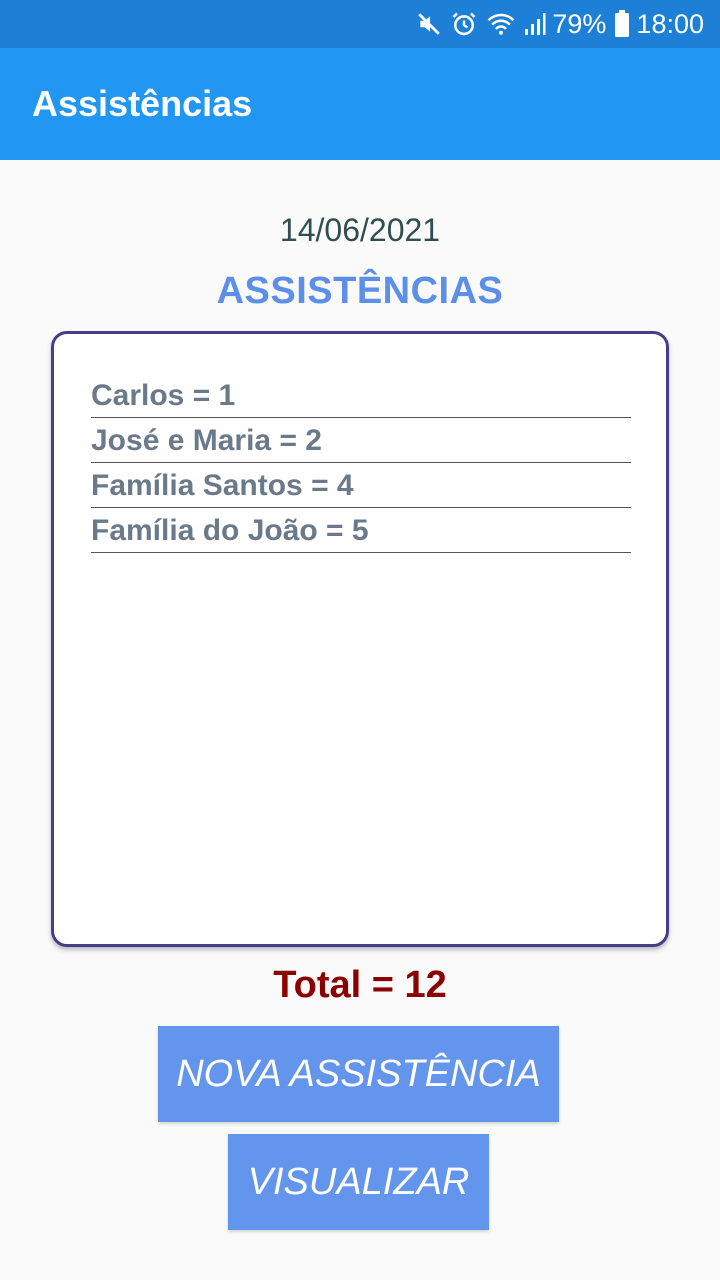 This screenshot has height=1280, width=720. I want to click on new-assistance-button: NOVA ASSISTÊNCIA, so click(358, 1074).